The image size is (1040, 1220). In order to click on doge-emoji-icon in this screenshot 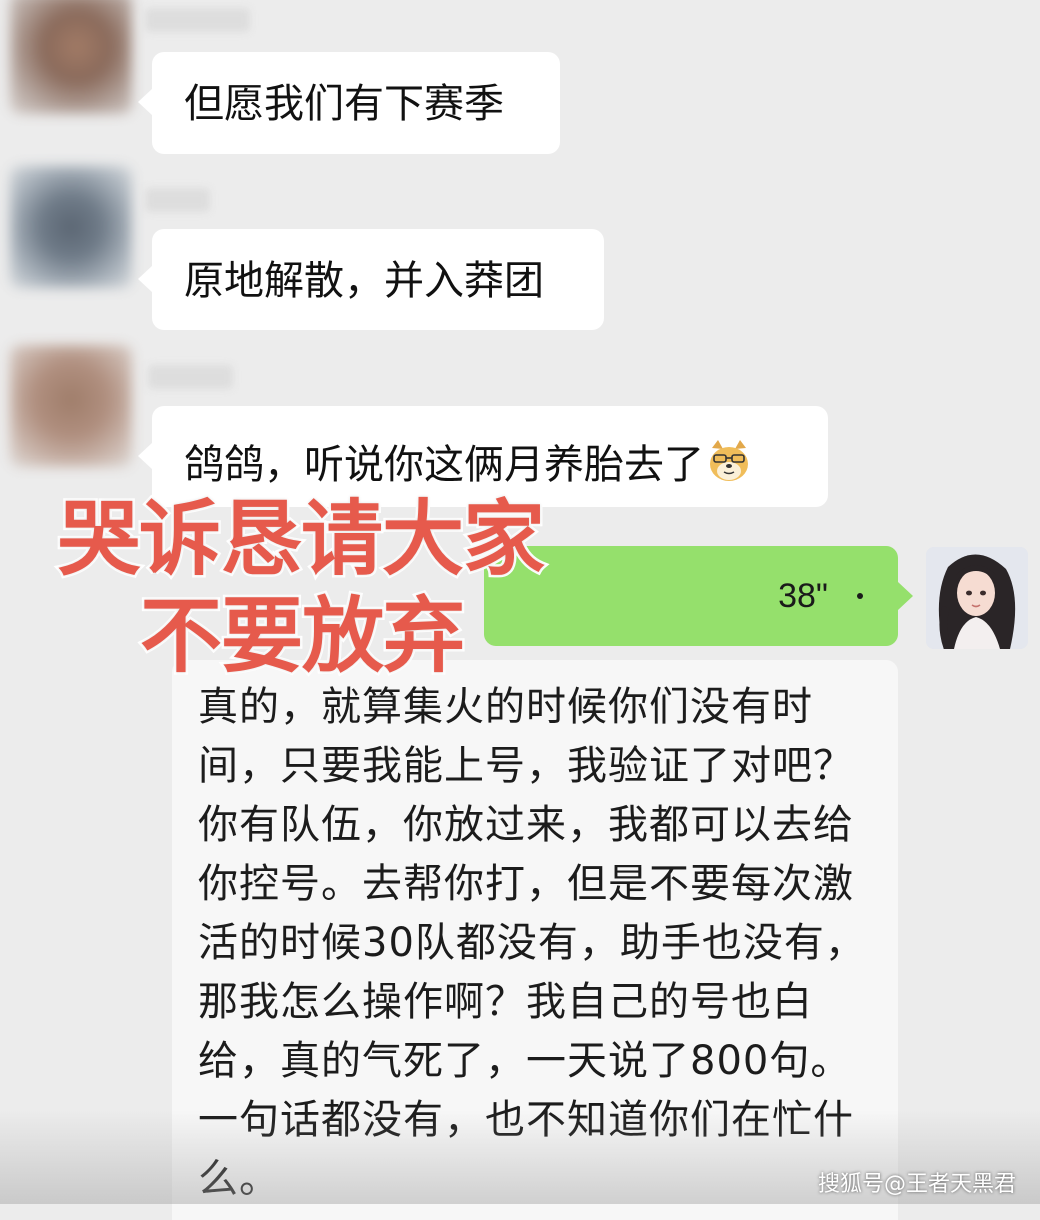, I will do `click(729, 461)`.